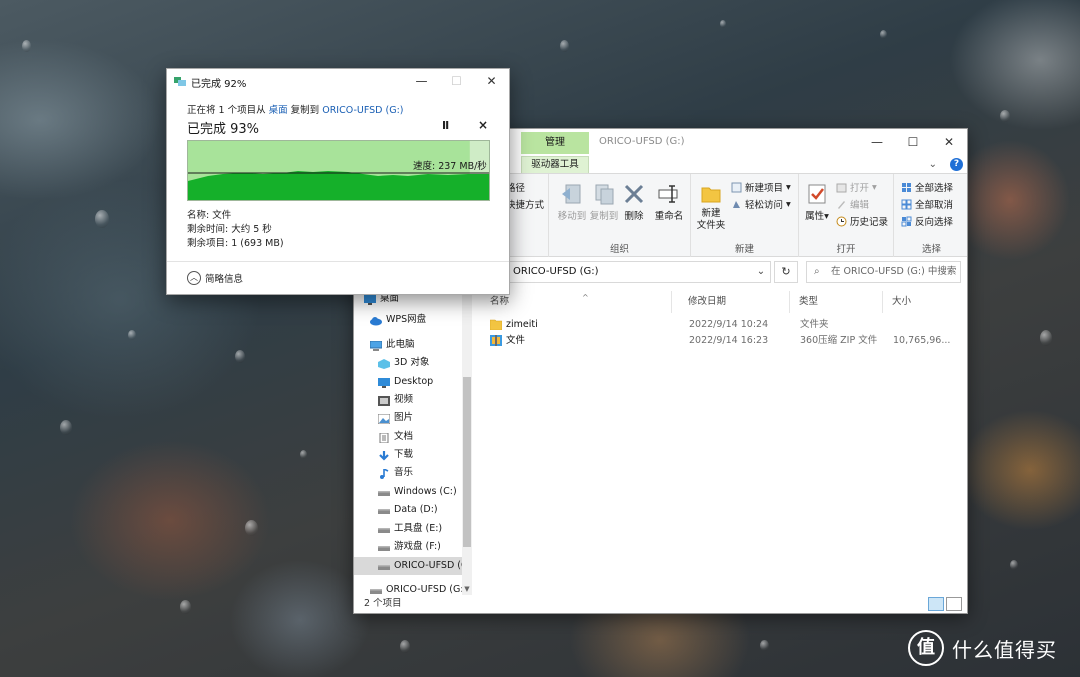 The image size is (1080, 677). What do you see at coordinates (933, 164) in the screenshot?
I see `ribbon-collapse-icon: ⌄` at bounding box center [933, 164].